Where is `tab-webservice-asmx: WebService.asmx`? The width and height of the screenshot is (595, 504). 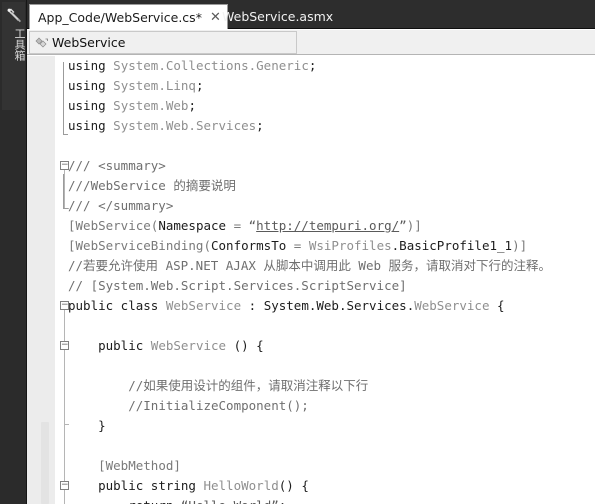
tab-webservice-asmx: WebService.asmx is located at coordinates (276, 16).